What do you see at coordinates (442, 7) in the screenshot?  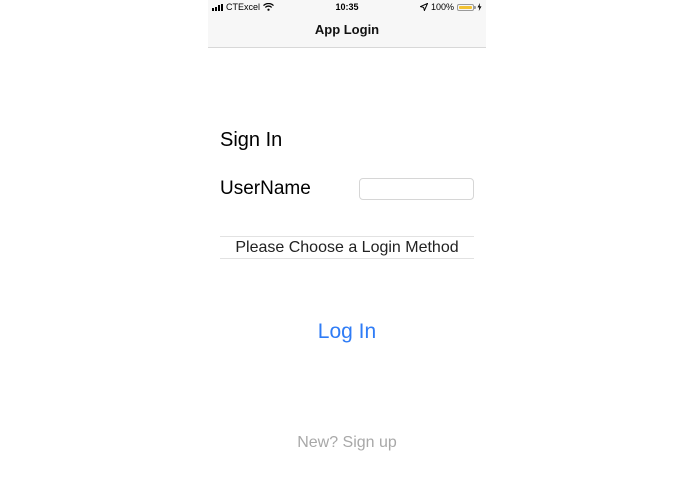 I see `battery-percent: 100%` at bounding box center [442, 7].